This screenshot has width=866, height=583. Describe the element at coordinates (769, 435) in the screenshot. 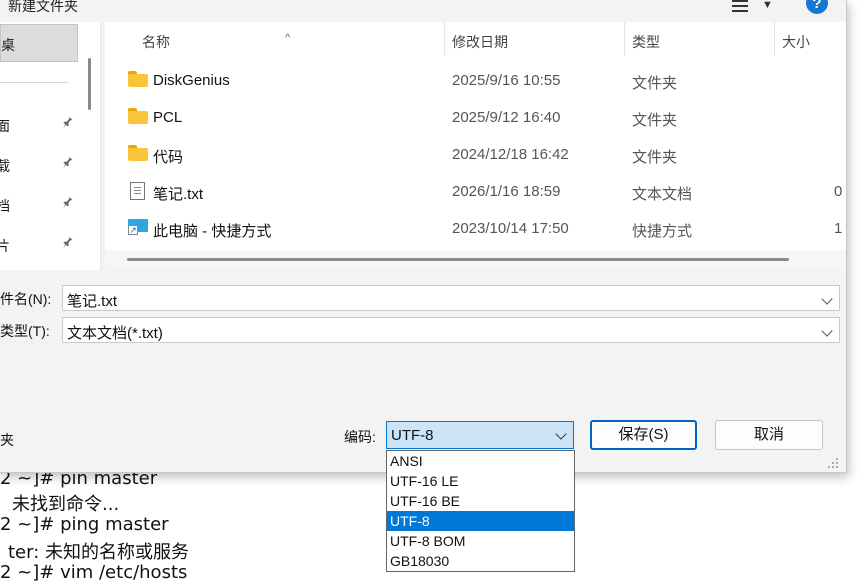

I see `cancel-button: 取消` at that location.